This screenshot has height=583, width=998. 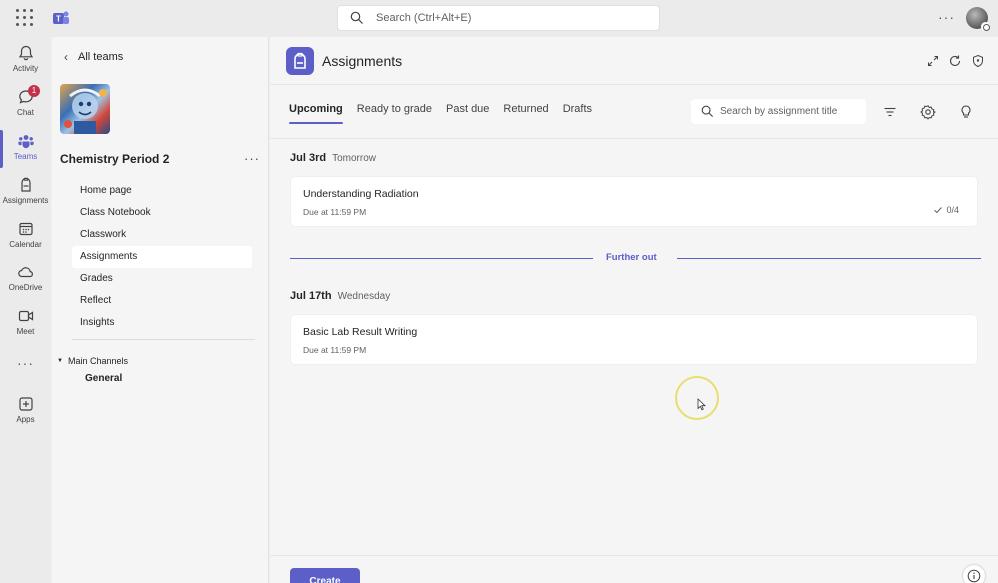 What do you see at coordinates (790, 111) in the screenshot?
I see `assignment-search-input` at bounding box center [790, 111].